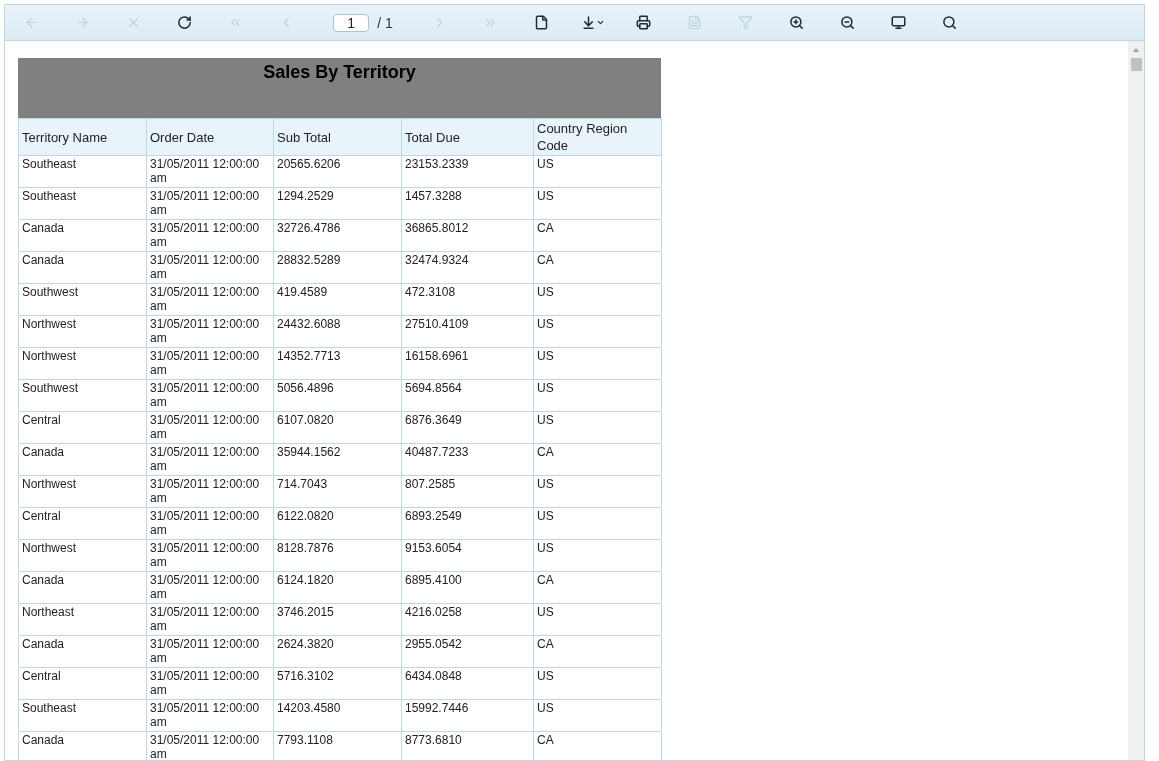 This screenshot has height=761, width=1159. I want to click on scrollbar-thumb, so click(1136, 64).